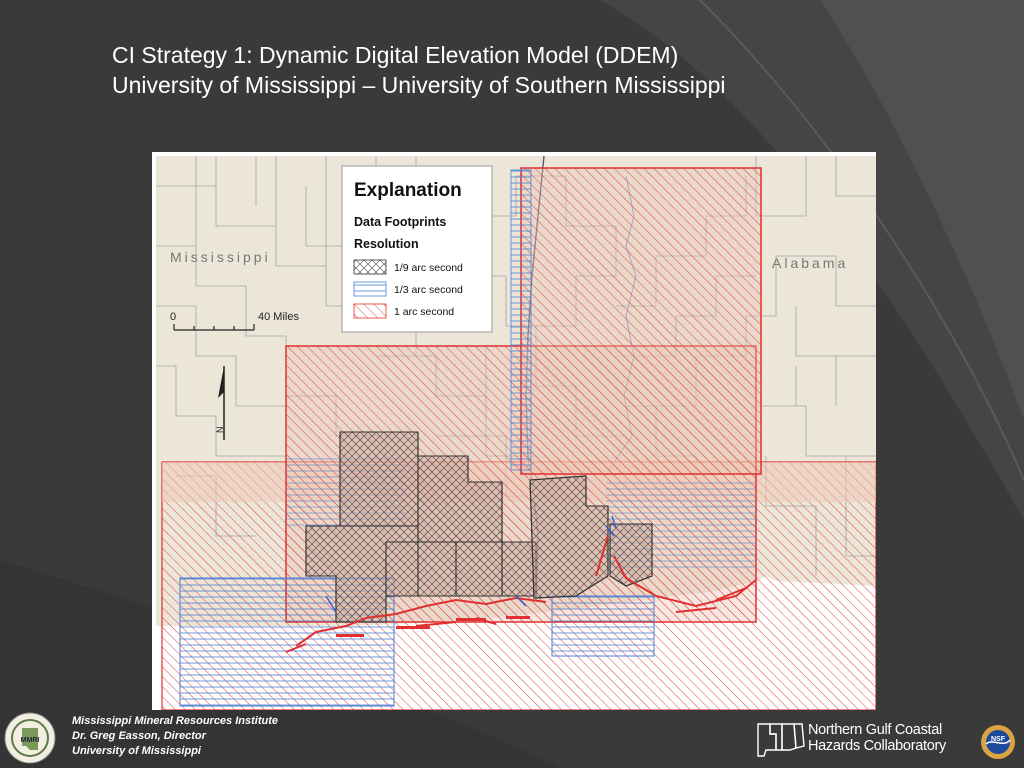 The image size is (1024, 768). I want to click on legend-swatch-diagonal, so click(370, 311).